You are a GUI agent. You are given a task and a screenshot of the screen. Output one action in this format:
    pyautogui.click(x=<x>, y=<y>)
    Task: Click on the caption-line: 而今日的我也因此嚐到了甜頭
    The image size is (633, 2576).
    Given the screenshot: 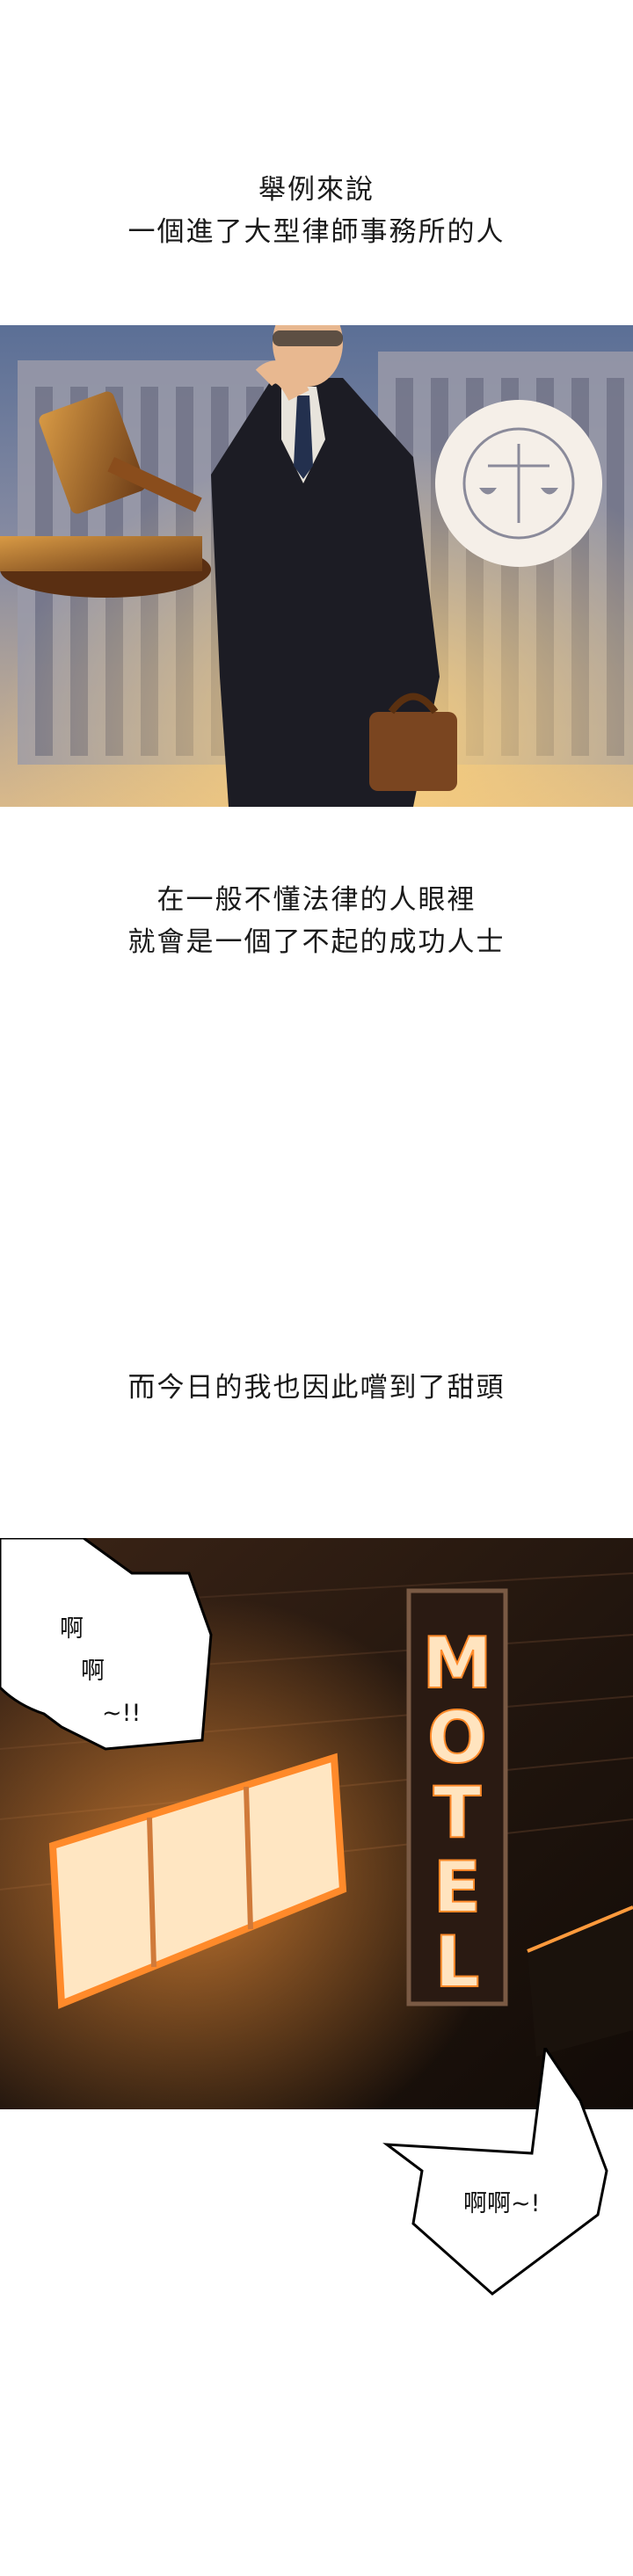 What is the action you would take?
    pyautogui.click(x=316, y=1388)
    